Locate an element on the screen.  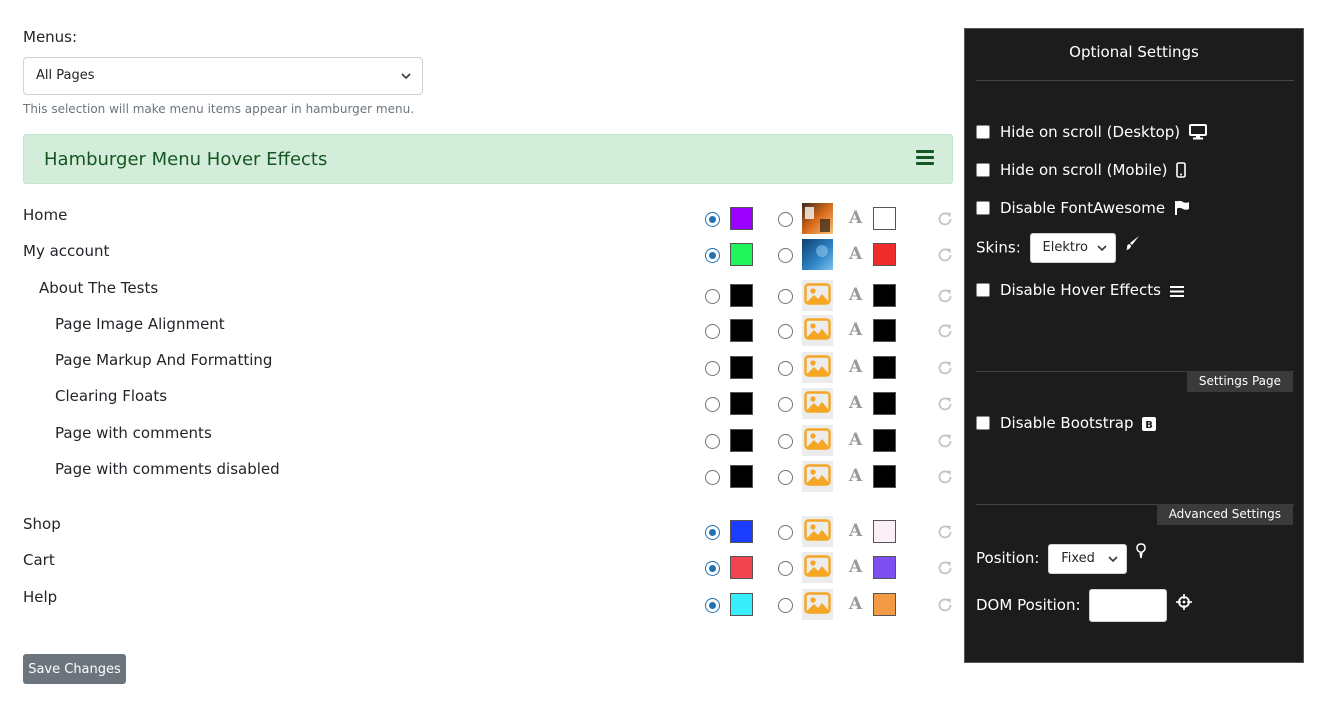
menu-item-row: Help A is located at coordinates (480, 604).